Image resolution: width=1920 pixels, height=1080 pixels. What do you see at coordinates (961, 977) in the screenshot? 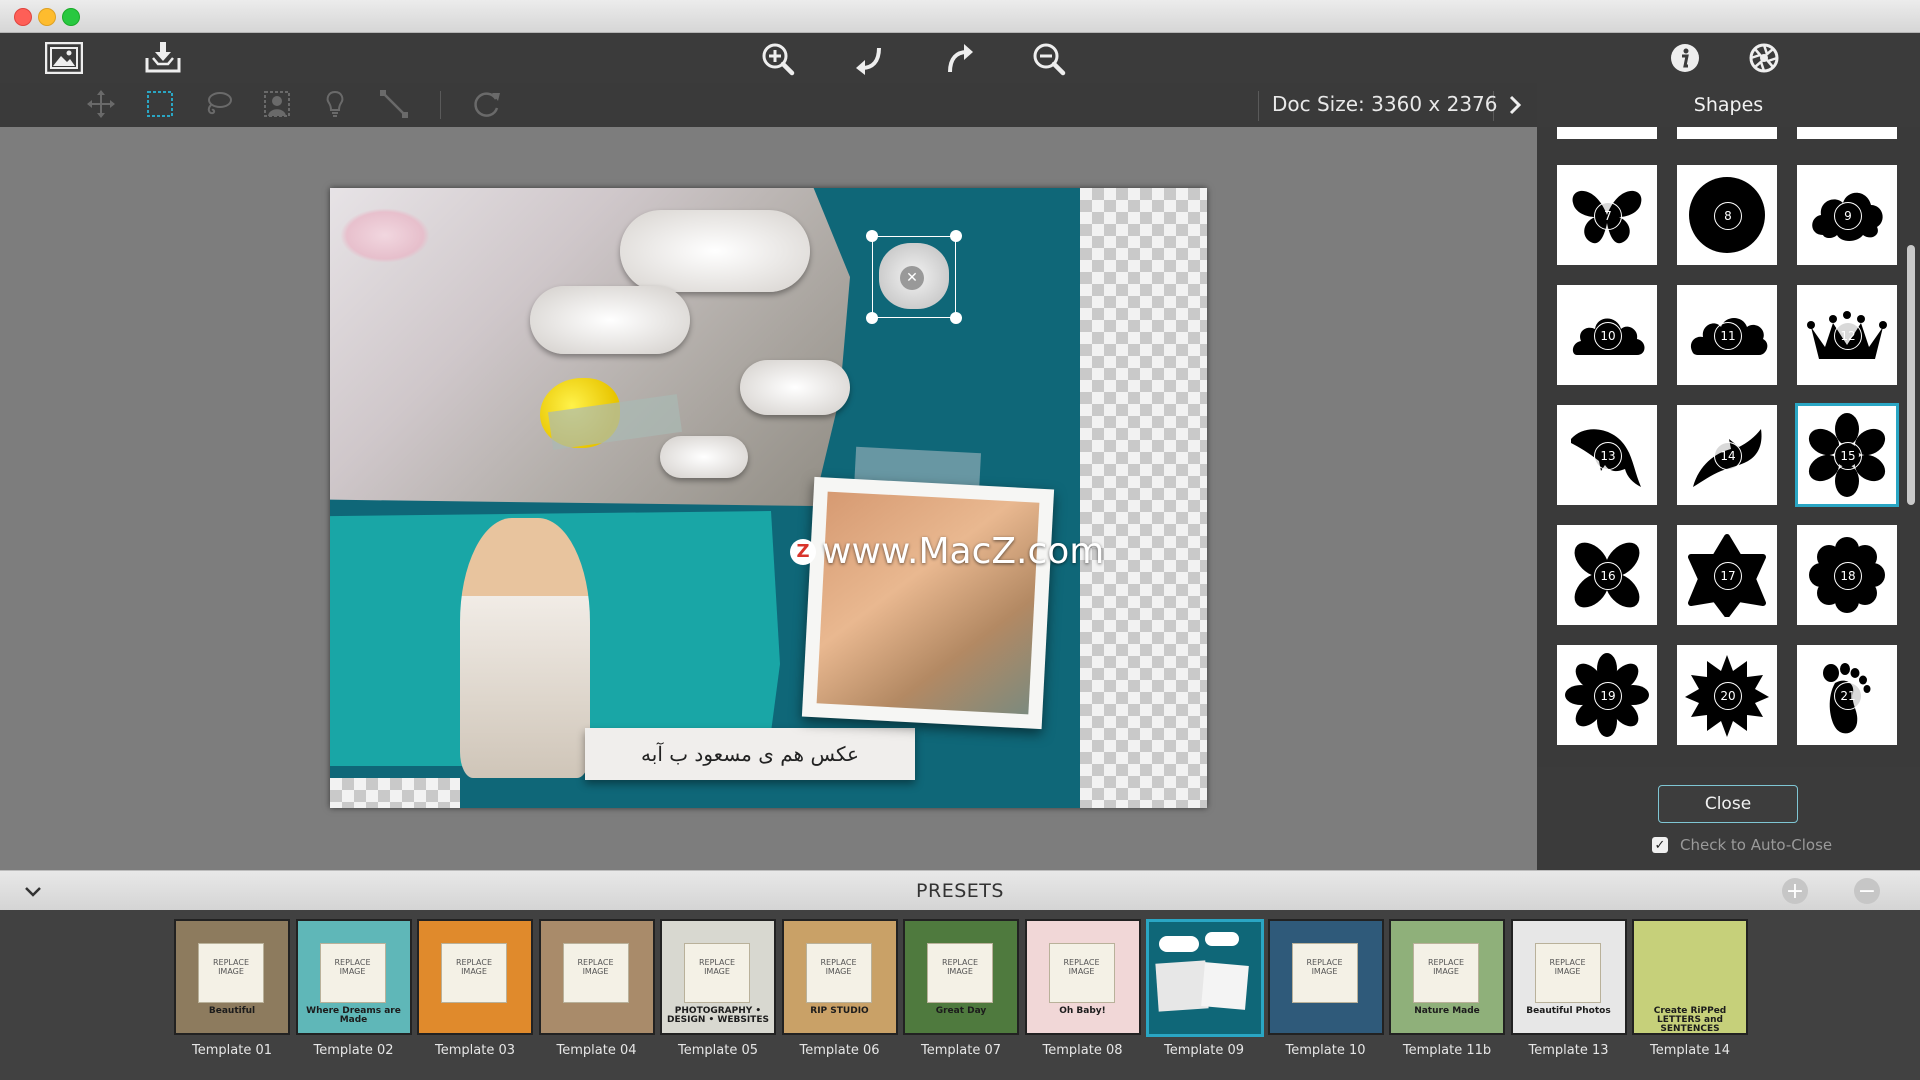
I see `preset-thumbnail: REPLACE IMAGE Great Day` at bounding box center [961, 977].